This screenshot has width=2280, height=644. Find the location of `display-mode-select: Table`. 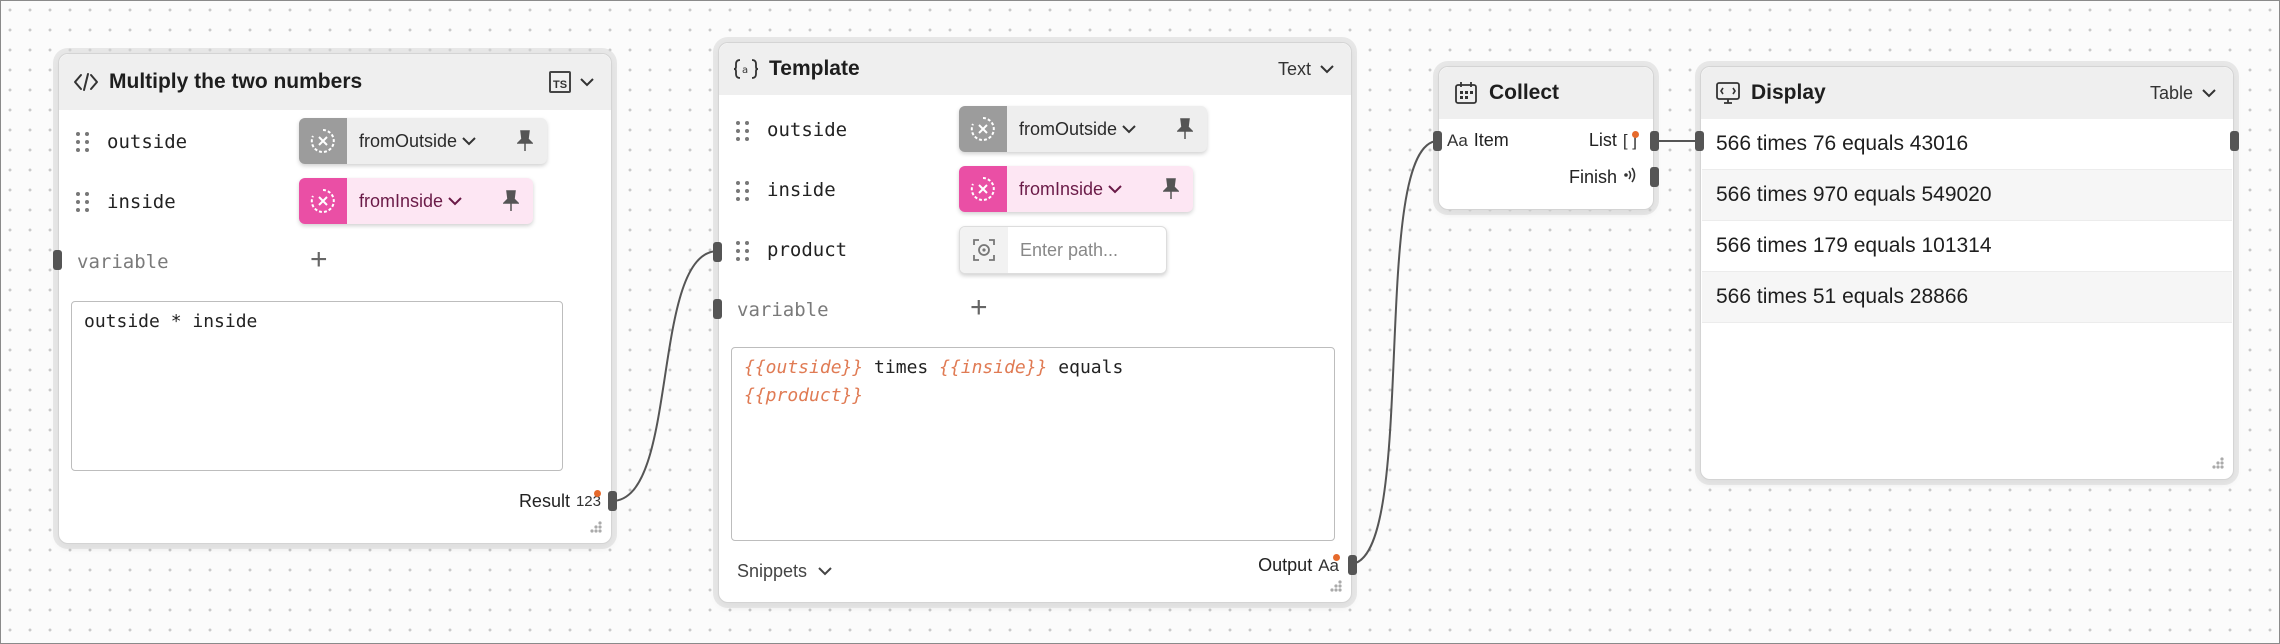

display-mode-select: Table is located at coordinates (2183, 93).